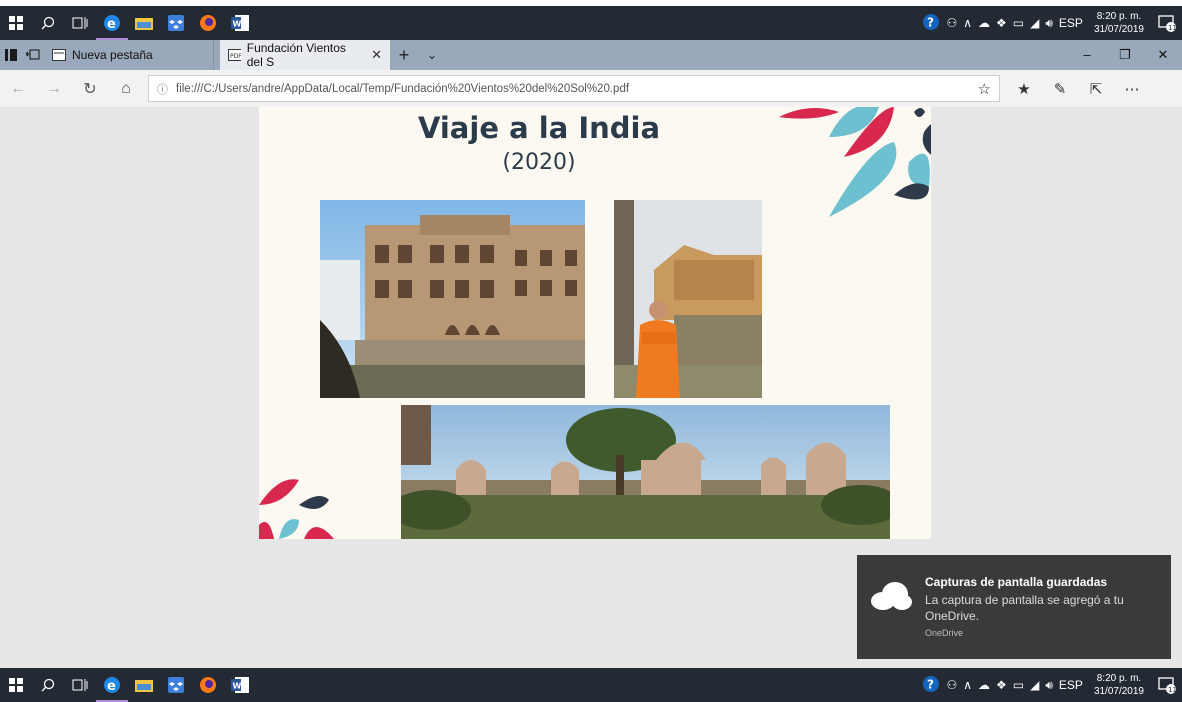 The height and width of the screenshot is (702, 1182). Describe the element at coordinates (1024, 89) in the screenshot. I see `favorites-list-icon: ★` at that location.